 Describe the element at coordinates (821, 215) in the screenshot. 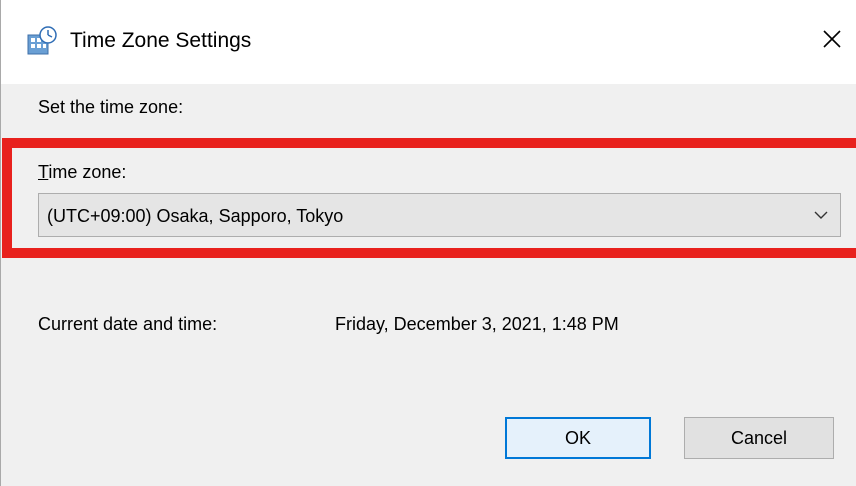

I see `chevron-down-icon` at that location.